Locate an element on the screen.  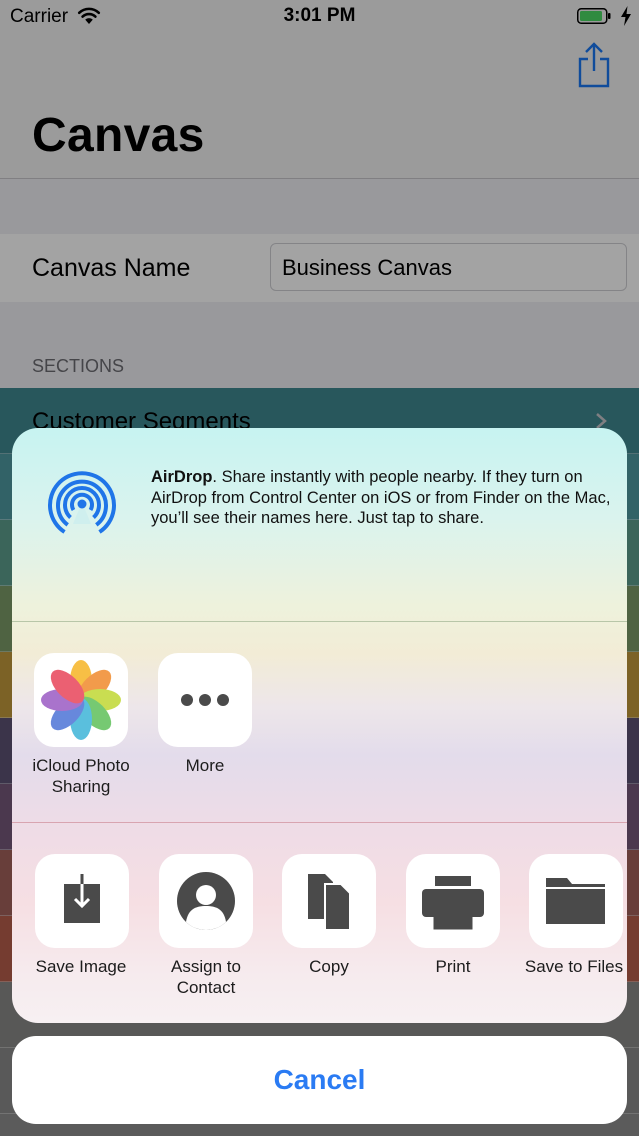
cancel-button: Cancel is located at coordinates (319, 1080).